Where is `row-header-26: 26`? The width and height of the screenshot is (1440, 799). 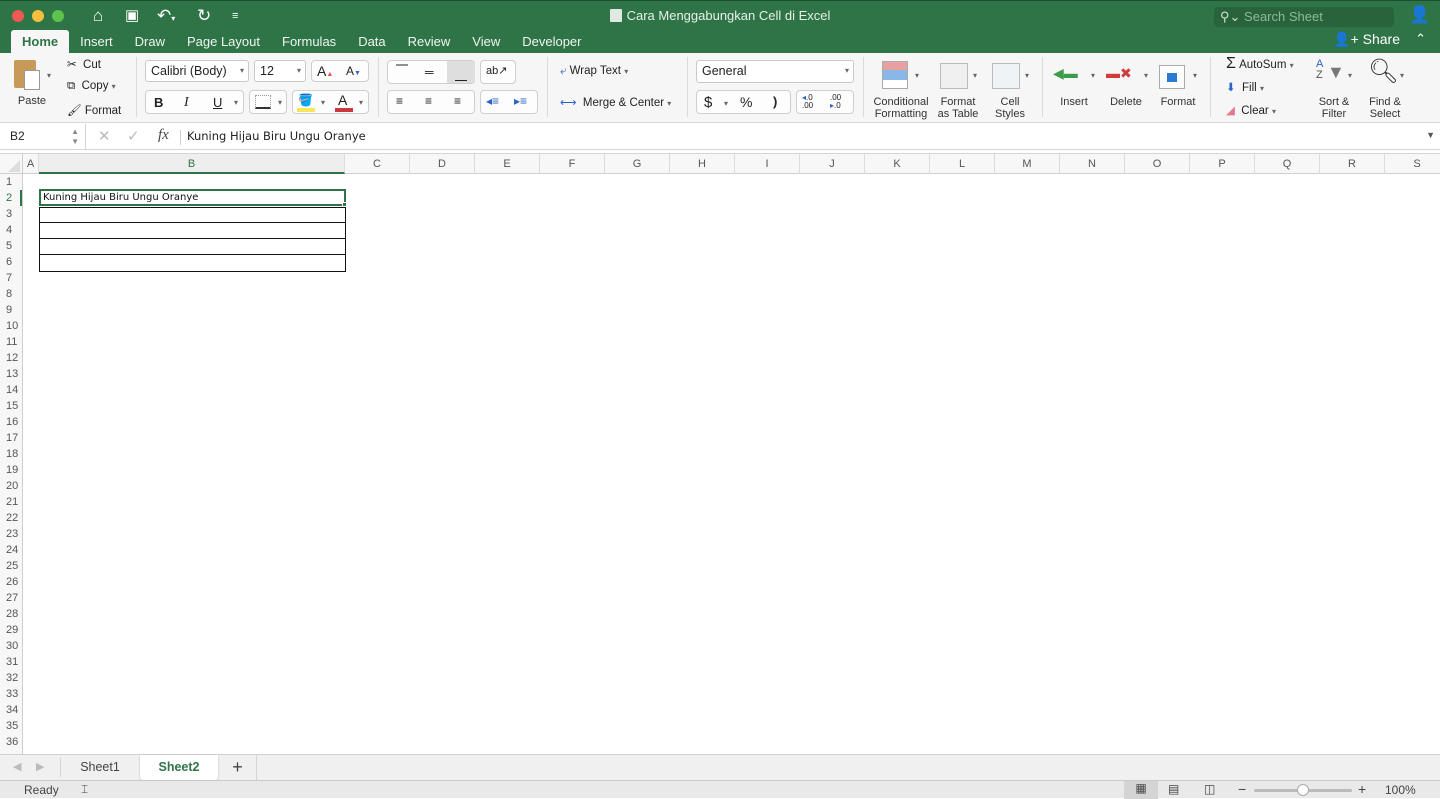 row-header-26: 26 is located at coordinates (11, 582).